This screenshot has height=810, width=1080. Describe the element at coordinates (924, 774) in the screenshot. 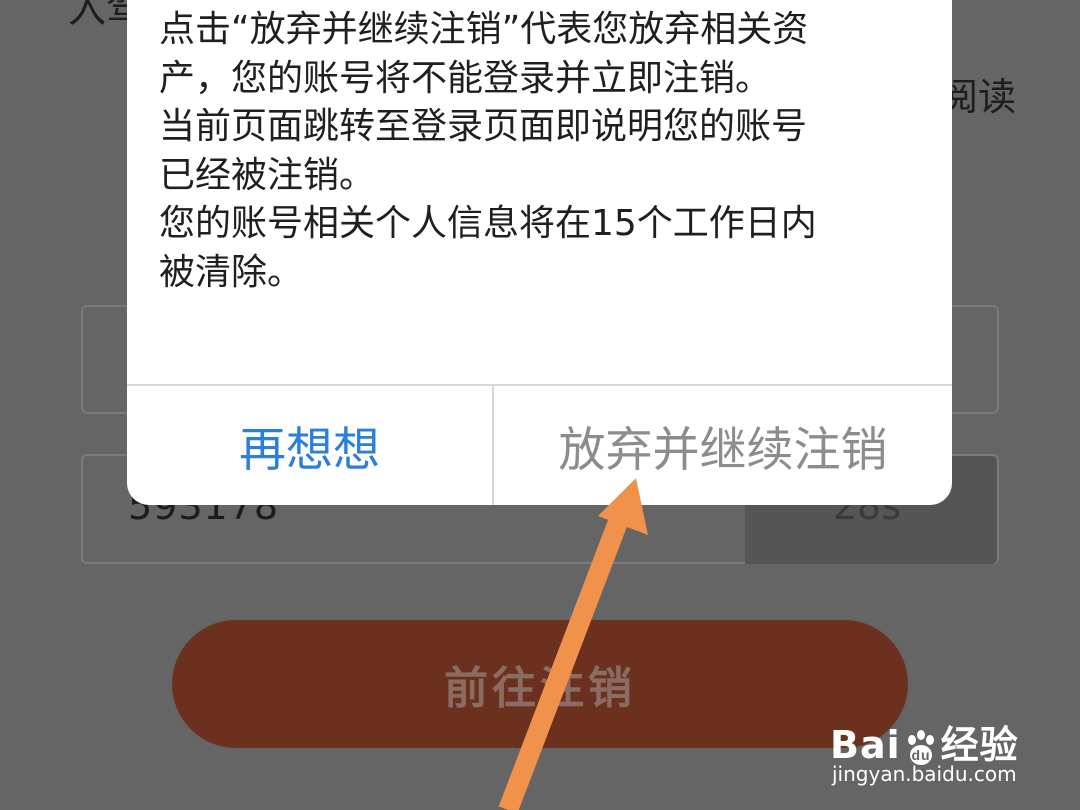

I see `watermark-url: jingyan.baidu.com` at that location.